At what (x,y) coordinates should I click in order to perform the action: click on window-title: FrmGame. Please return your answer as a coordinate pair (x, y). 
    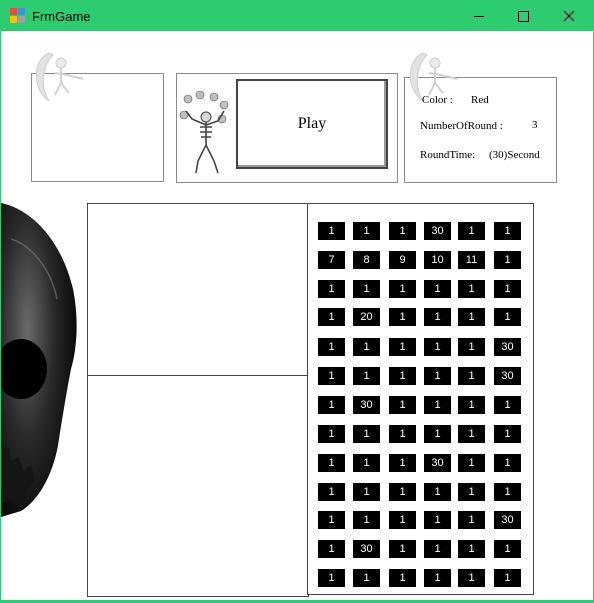
    Looking at the image, I should click on (61, 16).